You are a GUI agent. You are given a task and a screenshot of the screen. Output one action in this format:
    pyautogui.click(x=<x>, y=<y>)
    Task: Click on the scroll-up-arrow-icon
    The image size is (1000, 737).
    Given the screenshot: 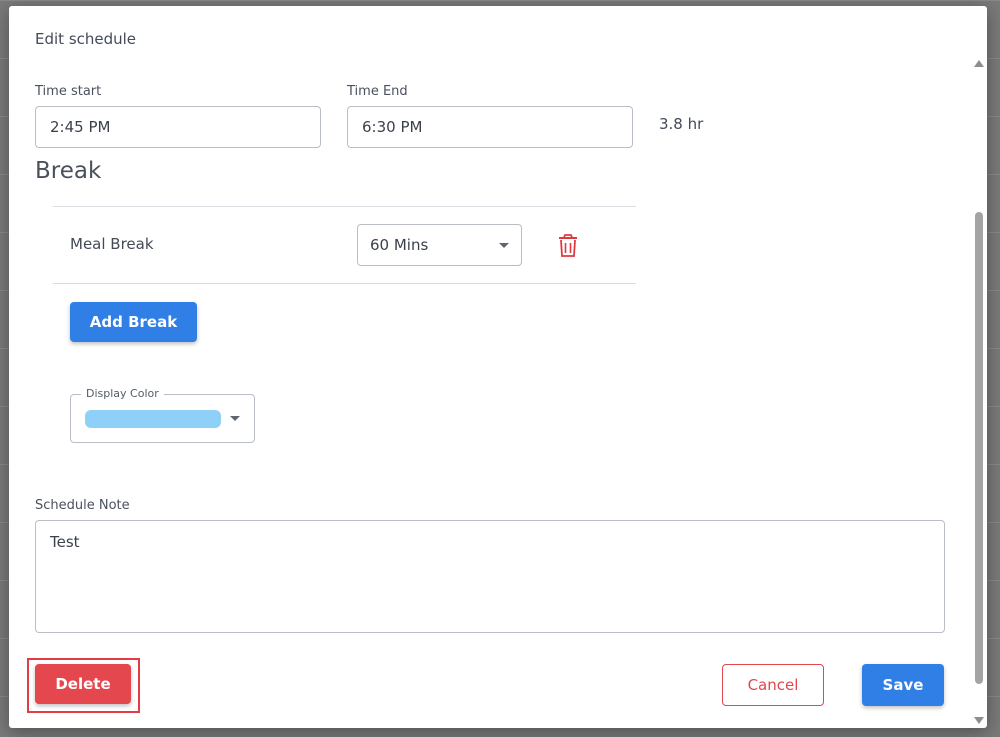 What is the action you would take?
    pyautogui.click(x=979, y=63)
    